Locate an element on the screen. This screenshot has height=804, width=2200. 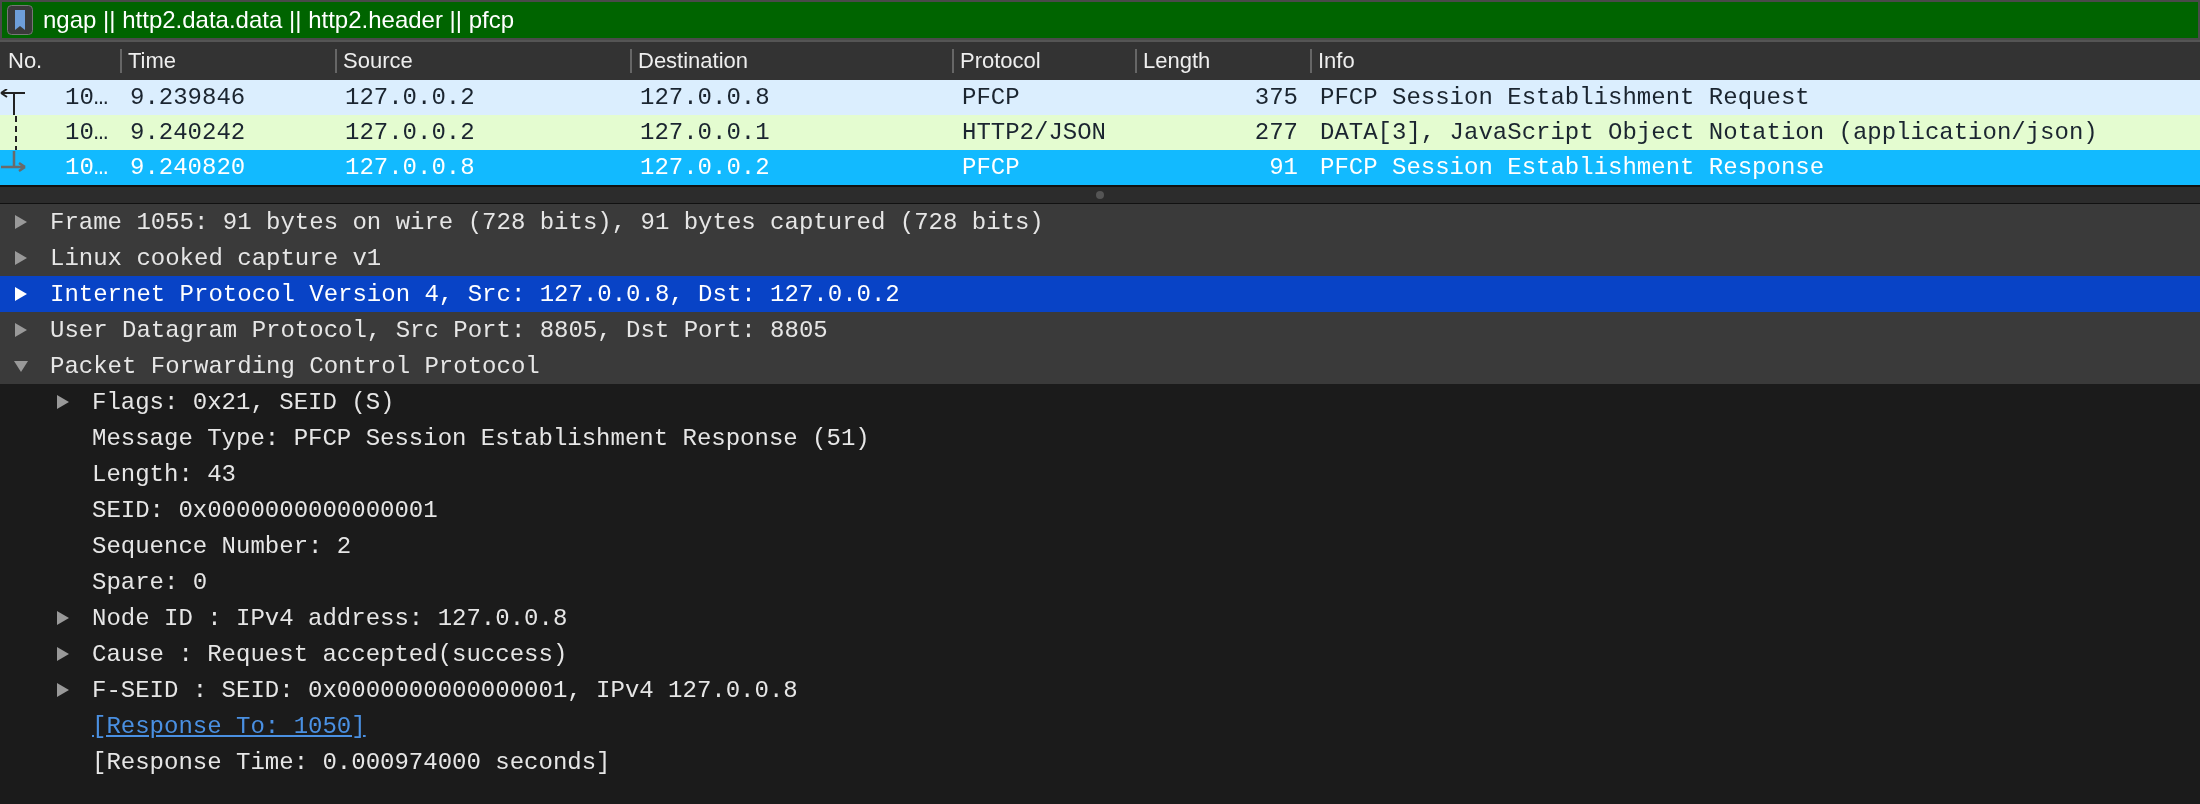
tree-item: Frame 1055: 91 bytes on wire (728 bits), 91 bytes captured (728 bits) is located at coordinates (1100, 222).